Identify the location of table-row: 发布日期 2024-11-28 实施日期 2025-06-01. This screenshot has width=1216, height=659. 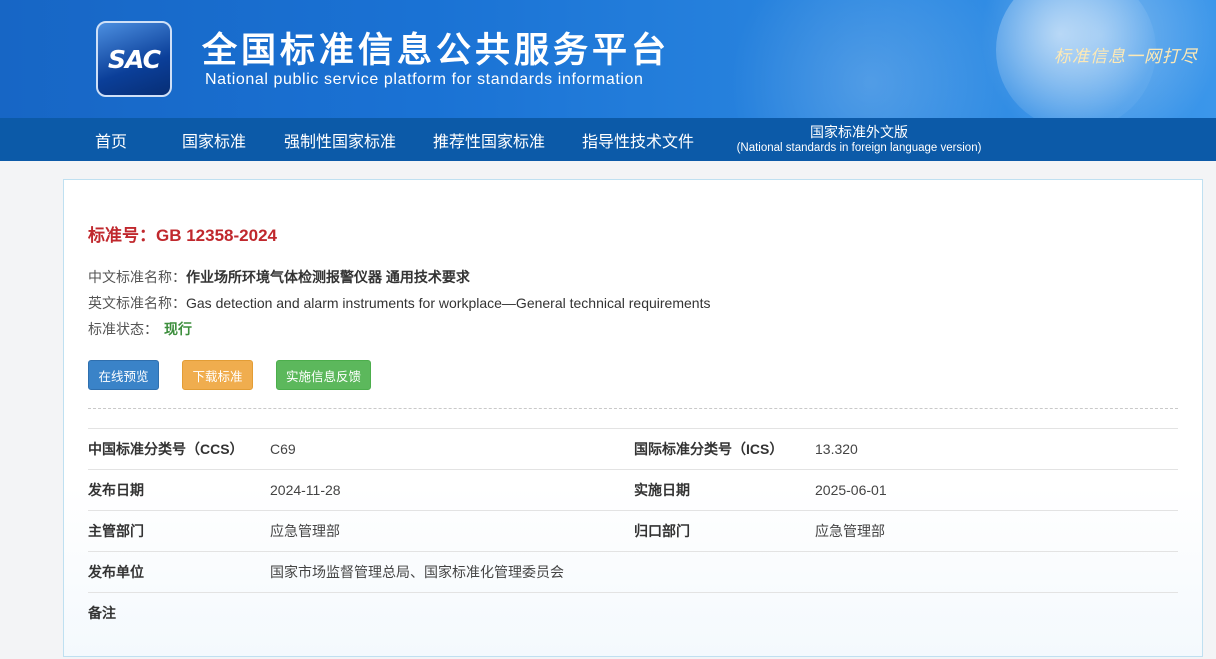
(633, 489).